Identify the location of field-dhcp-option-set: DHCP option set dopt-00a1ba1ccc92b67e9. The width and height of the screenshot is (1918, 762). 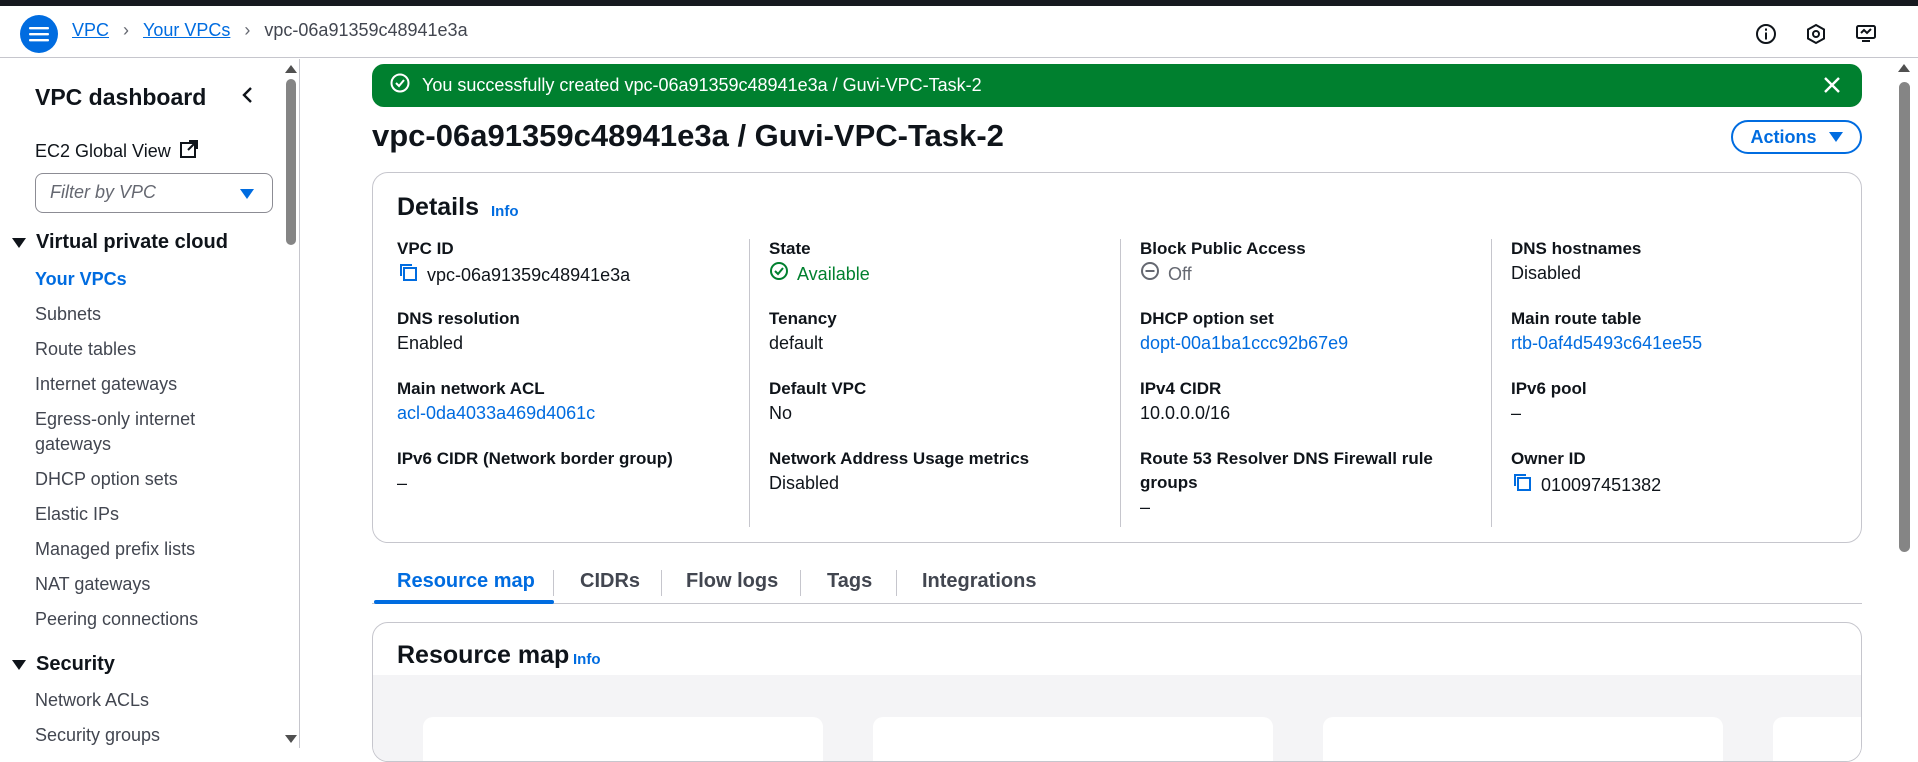
(1244, 331).